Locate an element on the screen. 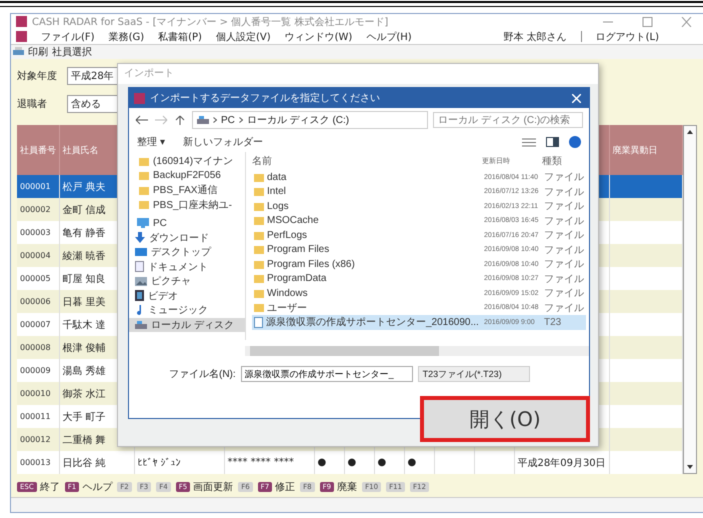 This screenshot has height=518, width=703. table-cell: 000004 is located at coordinates (38, 255).